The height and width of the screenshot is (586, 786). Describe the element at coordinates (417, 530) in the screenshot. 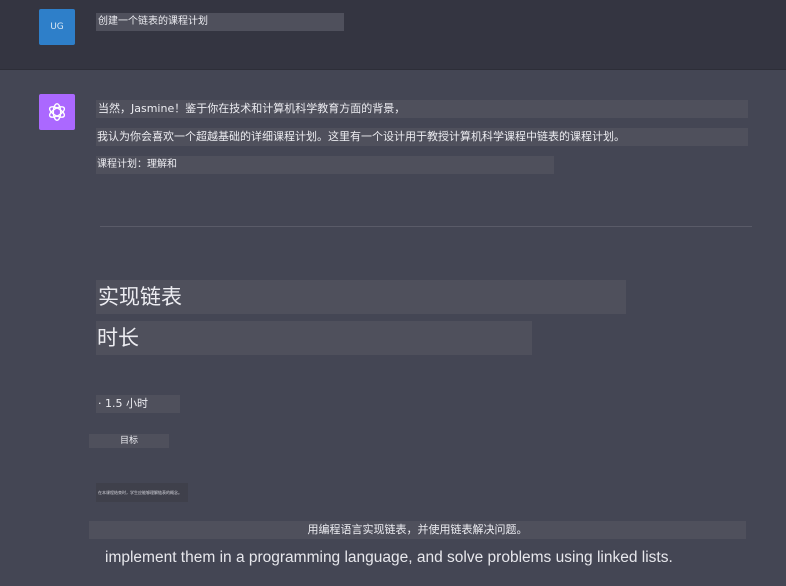

I see `wide-highlight-text: 用编程语言实现链表，并使用链表解决问题。` at that location.